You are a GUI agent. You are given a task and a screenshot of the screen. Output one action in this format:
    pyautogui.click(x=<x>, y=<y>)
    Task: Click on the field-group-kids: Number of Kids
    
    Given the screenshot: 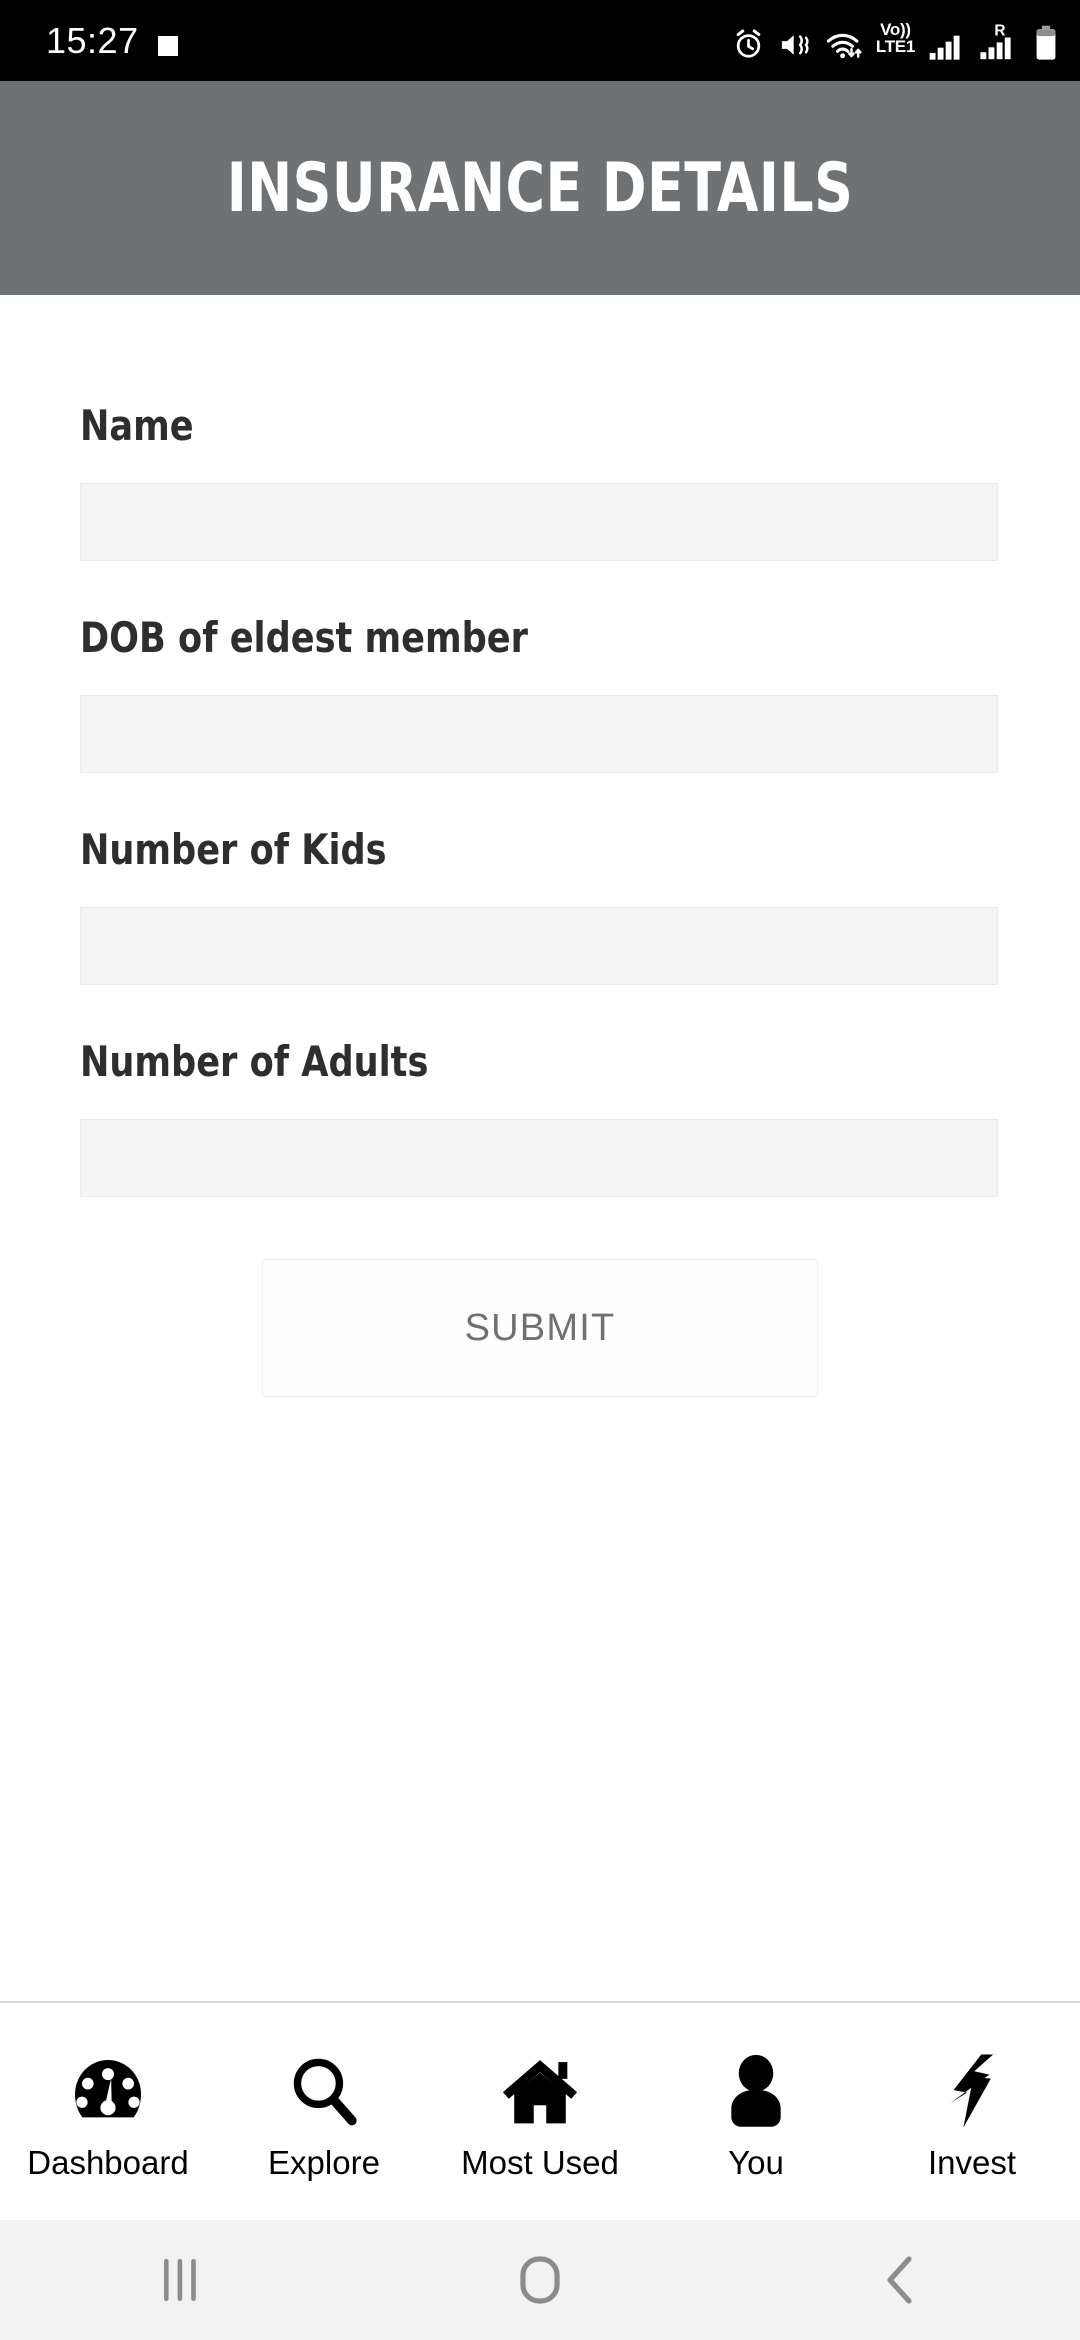 What is the action you would take?
    pyautogui.click(x=540, y=907)
    